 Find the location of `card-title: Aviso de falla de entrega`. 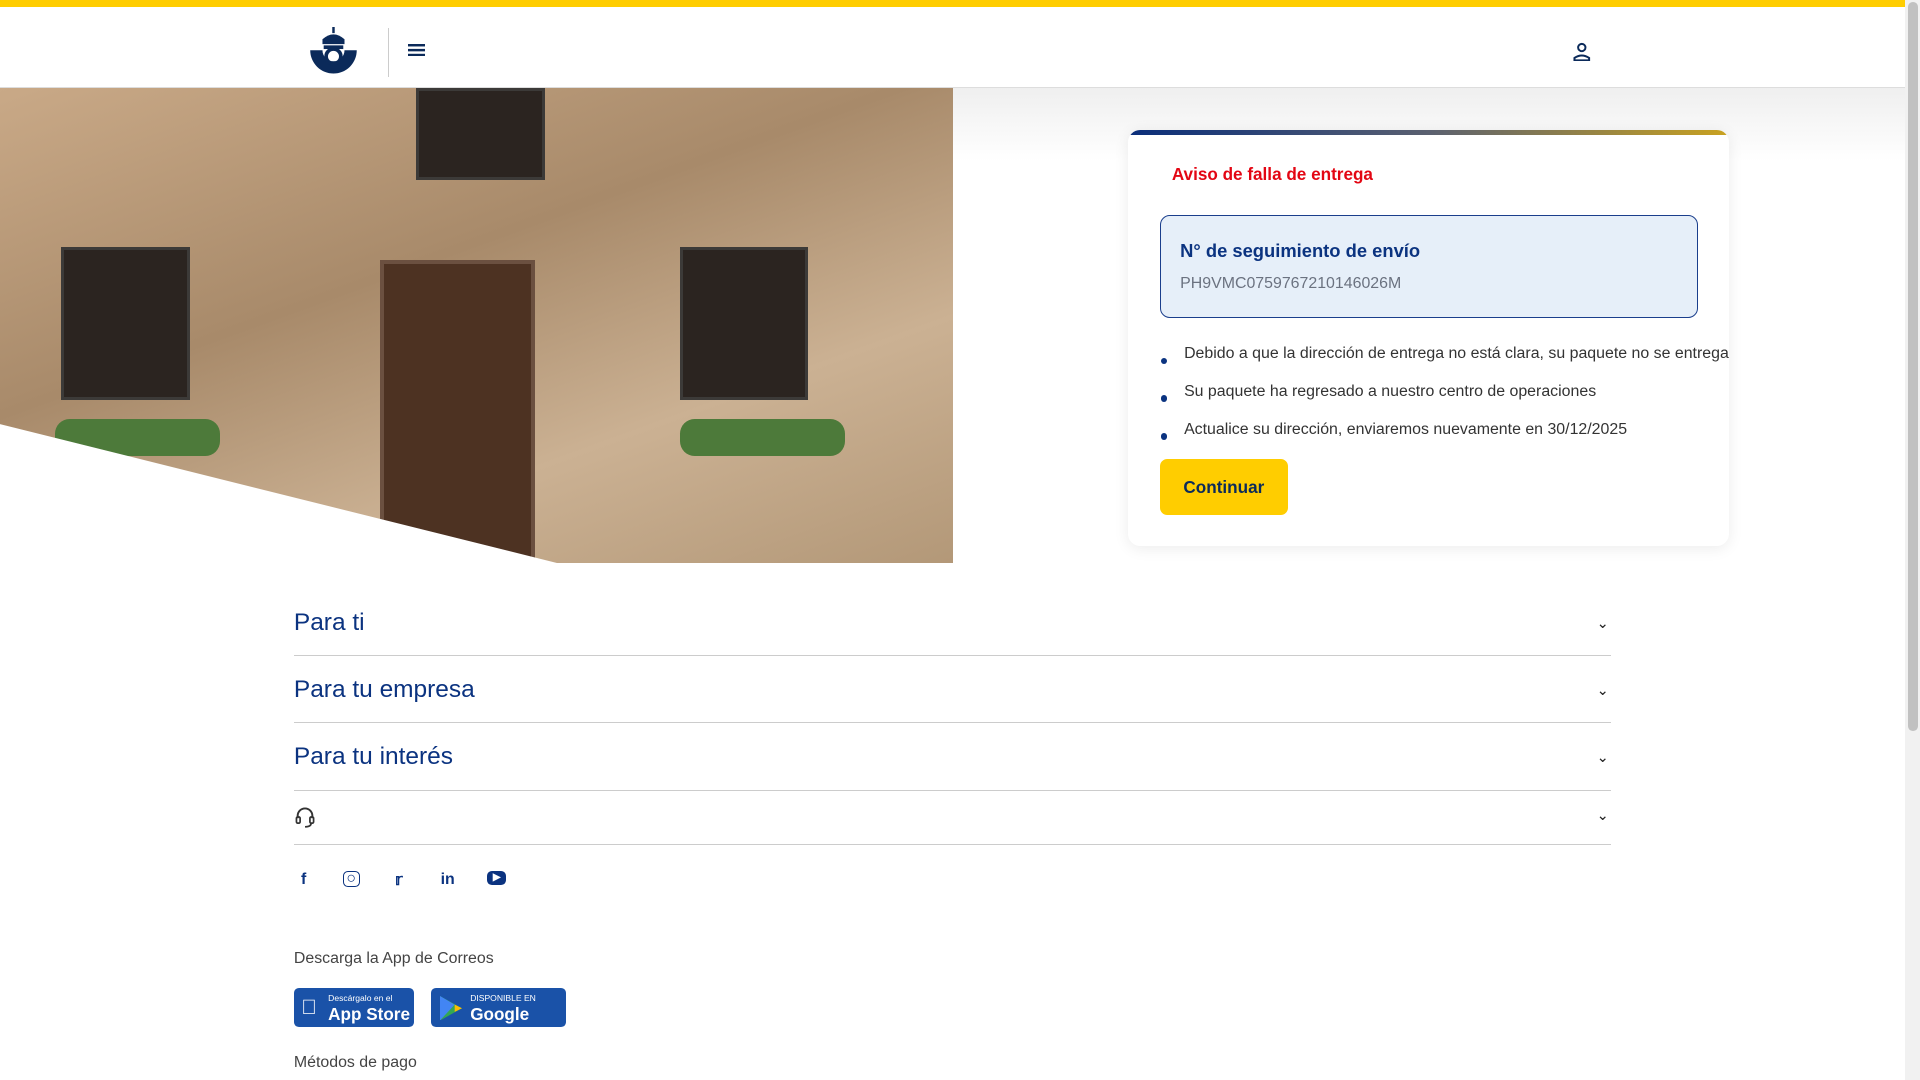

card-title: Aviso de falla de entrega is located at coordinates (1272, 174).